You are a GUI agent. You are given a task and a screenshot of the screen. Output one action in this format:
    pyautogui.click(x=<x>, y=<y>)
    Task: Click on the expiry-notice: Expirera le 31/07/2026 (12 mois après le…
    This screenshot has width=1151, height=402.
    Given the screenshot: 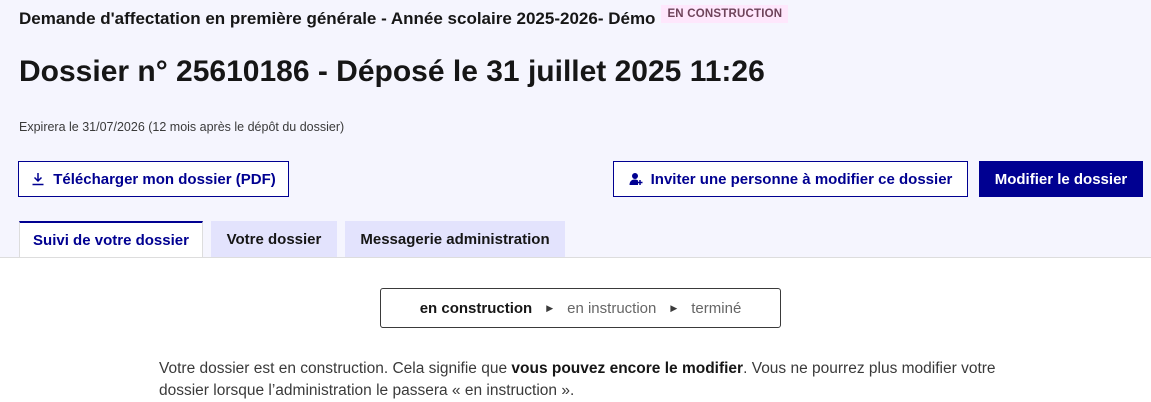 What is the action you would take?
    pyautogui.click(x=182, y=127)
    